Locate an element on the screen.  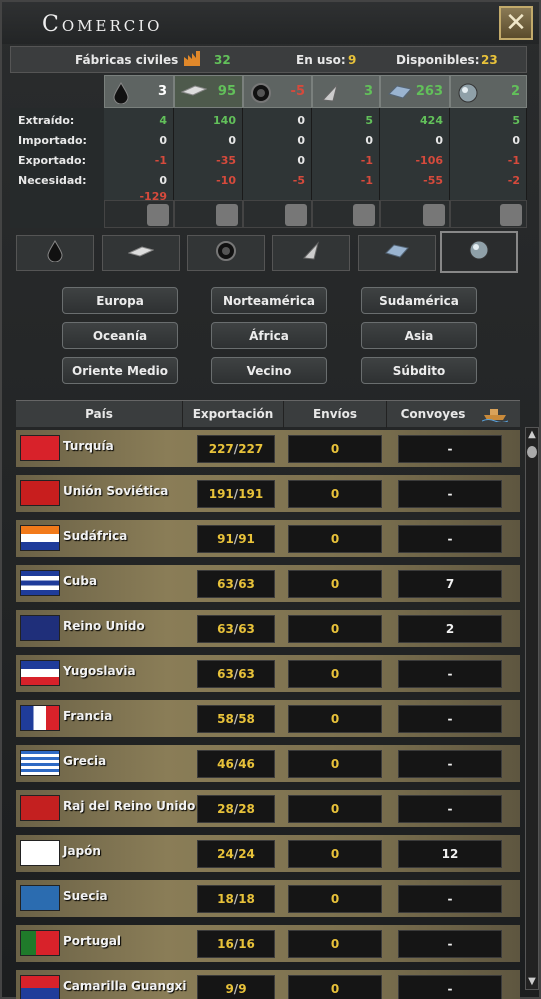
region-button: Europa is located at coordinates (120, 300).